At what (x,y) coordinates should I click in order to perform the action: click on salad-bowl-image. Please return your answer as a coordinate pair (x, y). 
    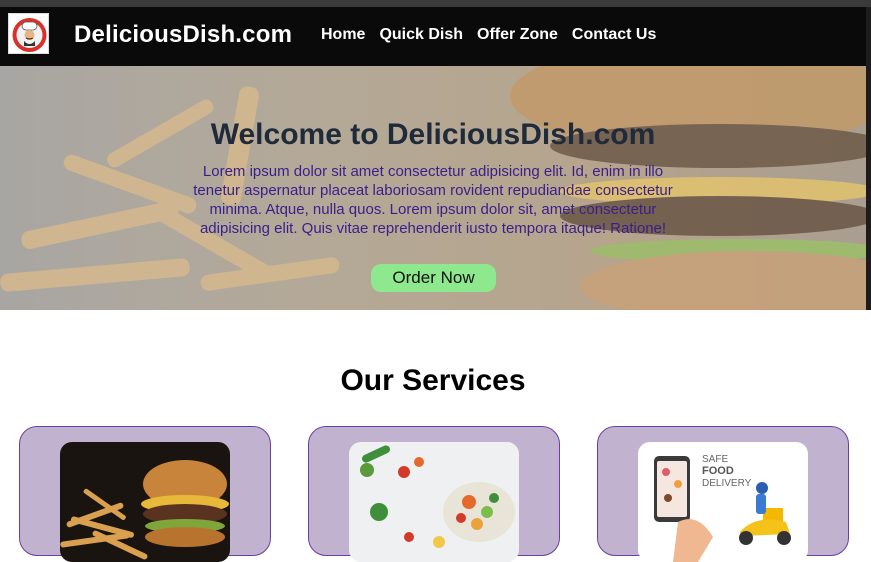
    Looking at the image, I should click on (434, 502).